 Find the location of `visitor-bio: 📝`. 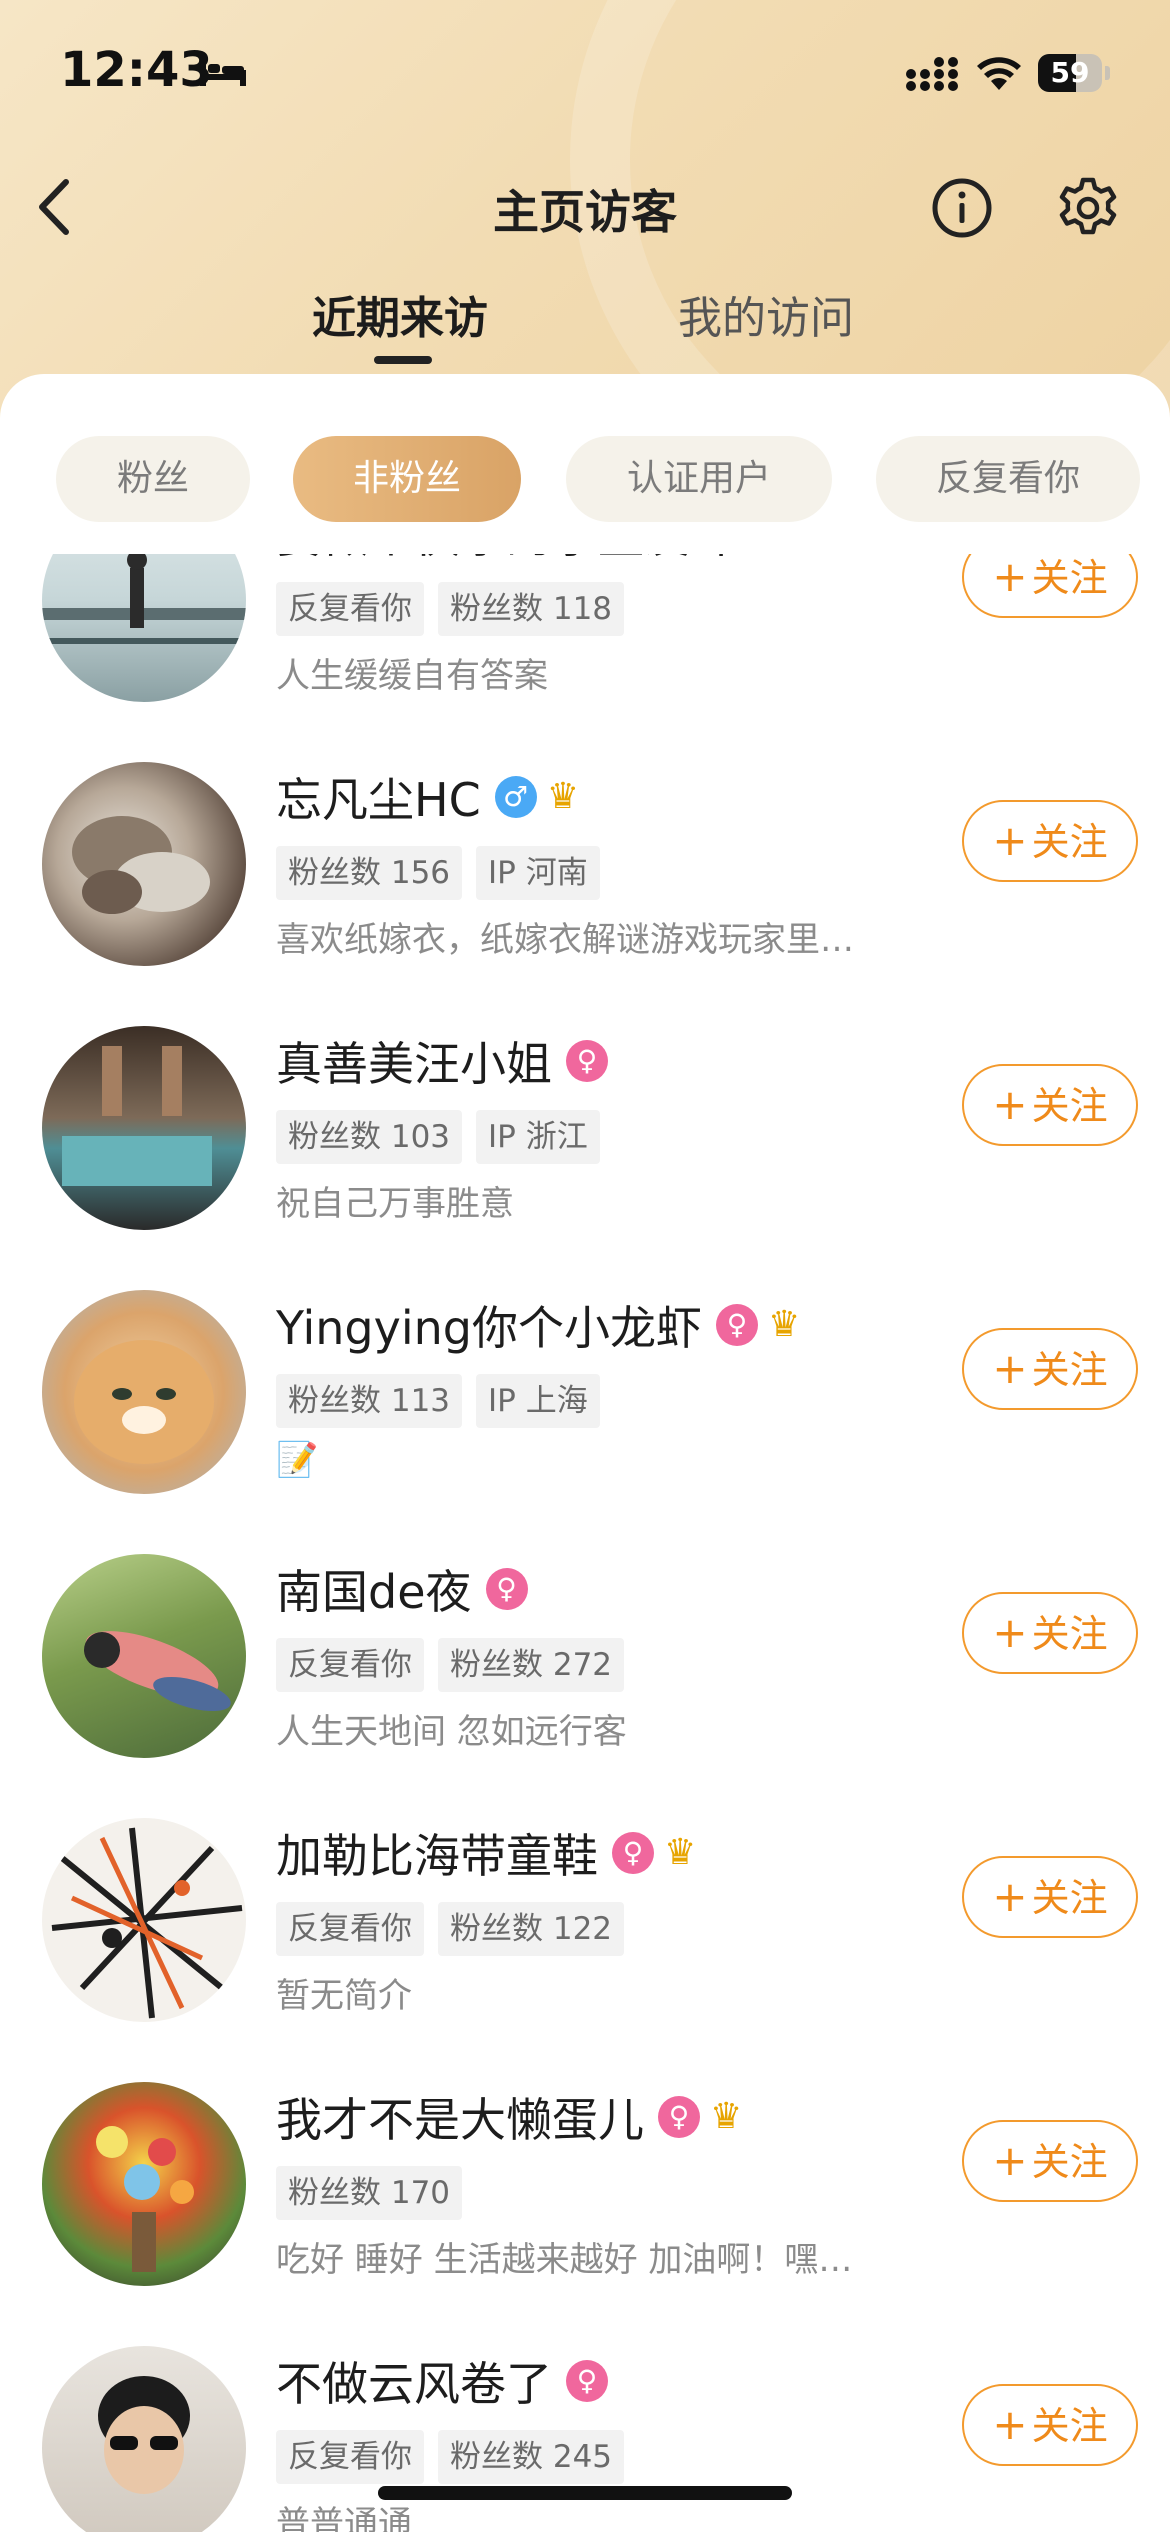

visitor-bio: 📝 is located at coordinates (297, 1460).